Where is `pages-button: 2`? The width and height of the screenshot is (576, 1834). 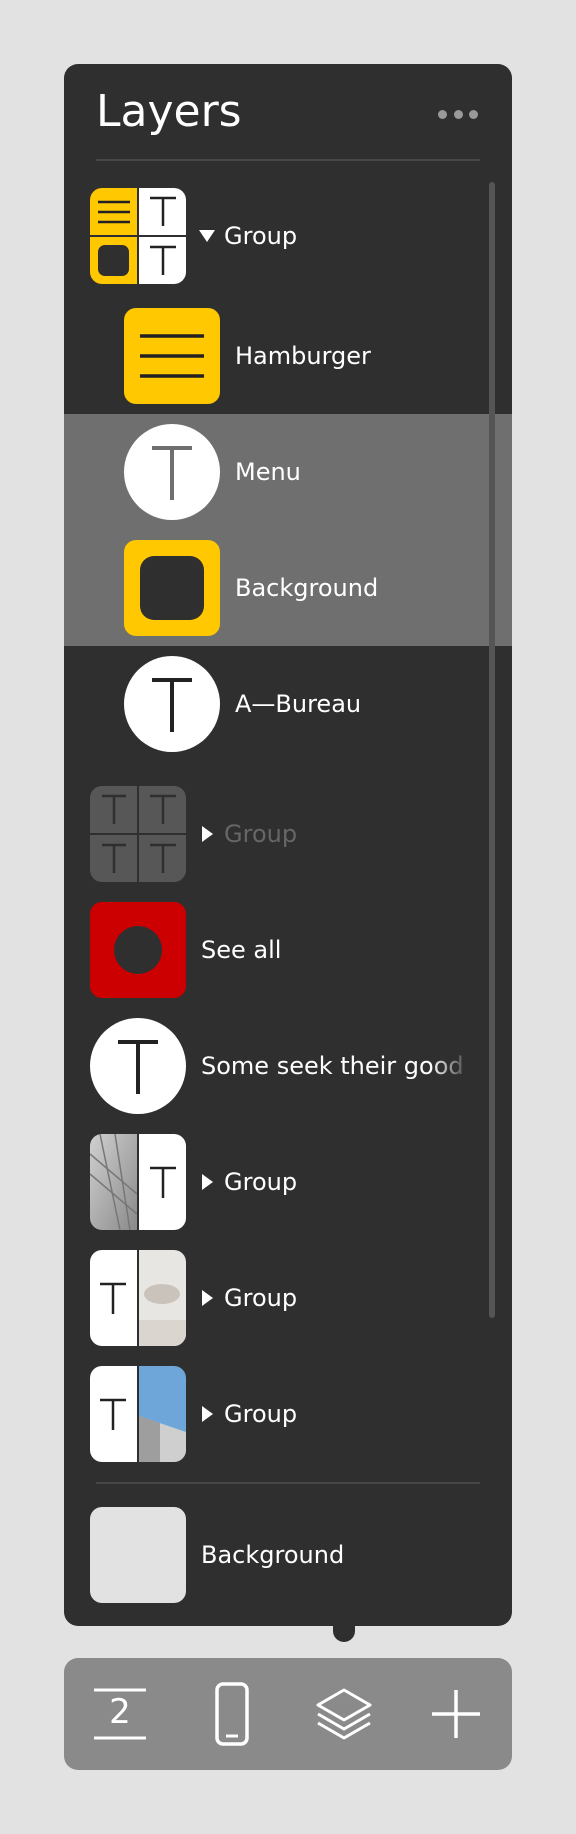
pages-button: 2 is located at coordinates (120, 1714).